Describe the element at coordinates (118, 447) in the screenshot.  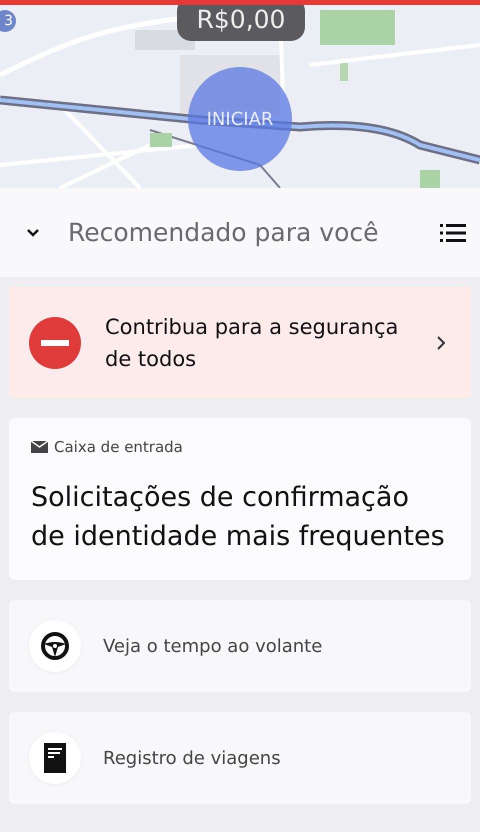
I see `inbox-label: Caixa de entrada` at that location.